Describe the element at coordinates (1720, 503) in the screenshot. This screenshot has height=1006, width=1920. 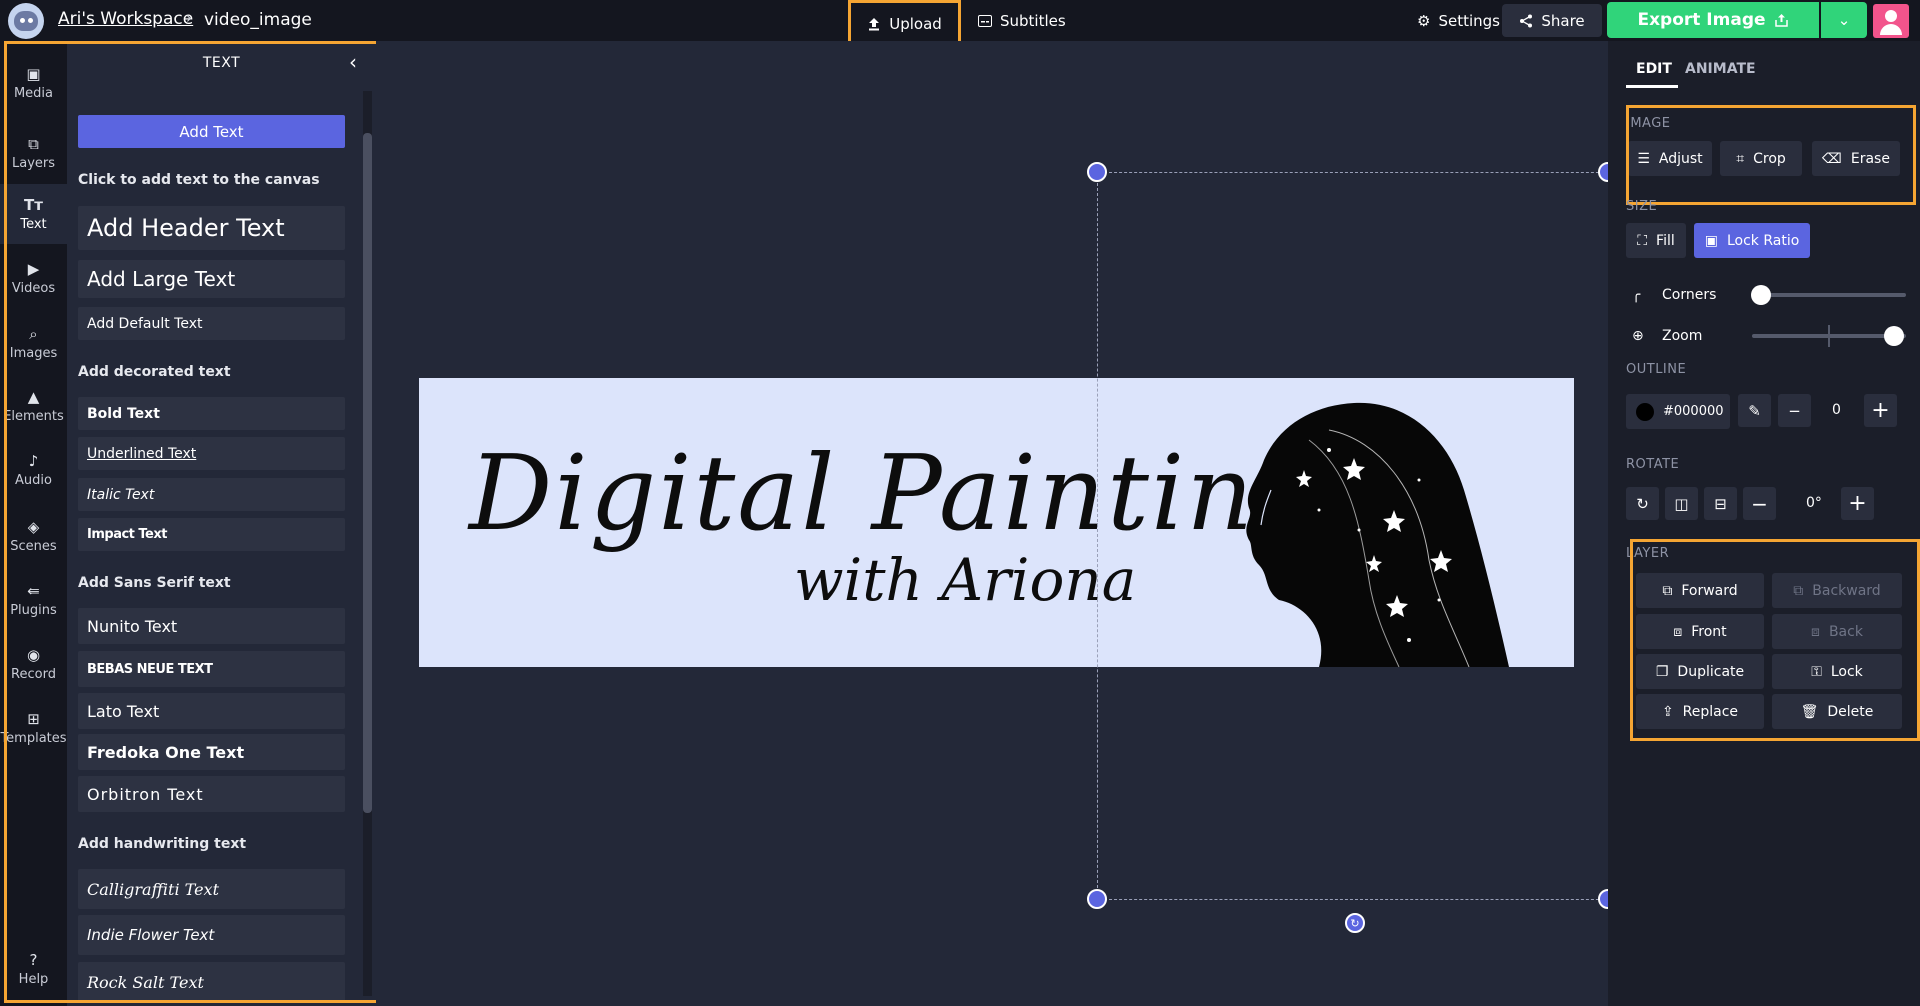
I see `flip-vertical-icon: ⊟` at that location.